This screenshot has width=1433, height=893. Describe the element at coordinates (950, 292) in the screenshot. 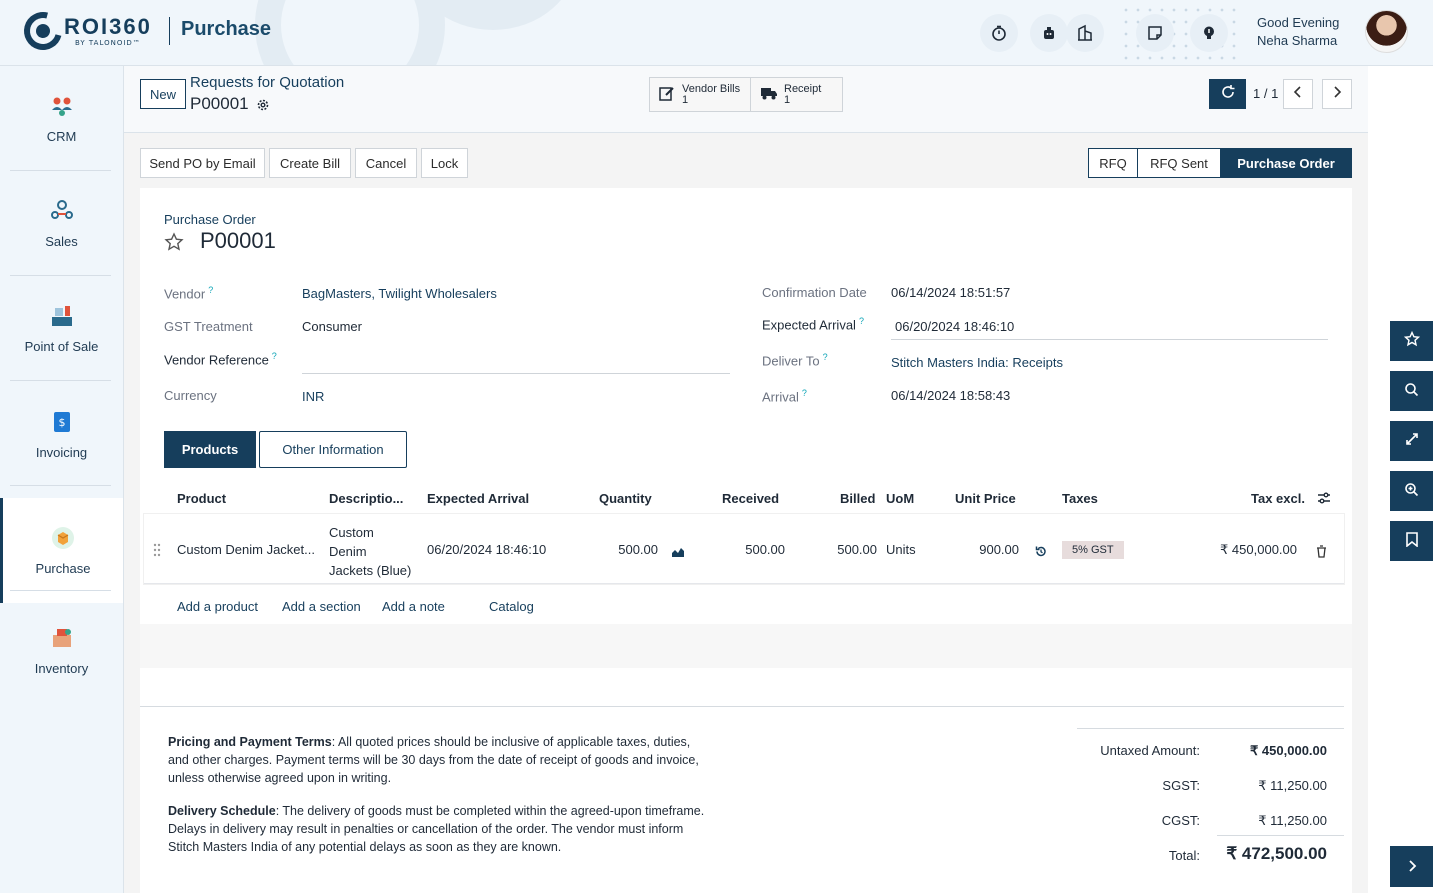

I see `confirmation-date-field: 06/14/2024 18:51:57` at that location.